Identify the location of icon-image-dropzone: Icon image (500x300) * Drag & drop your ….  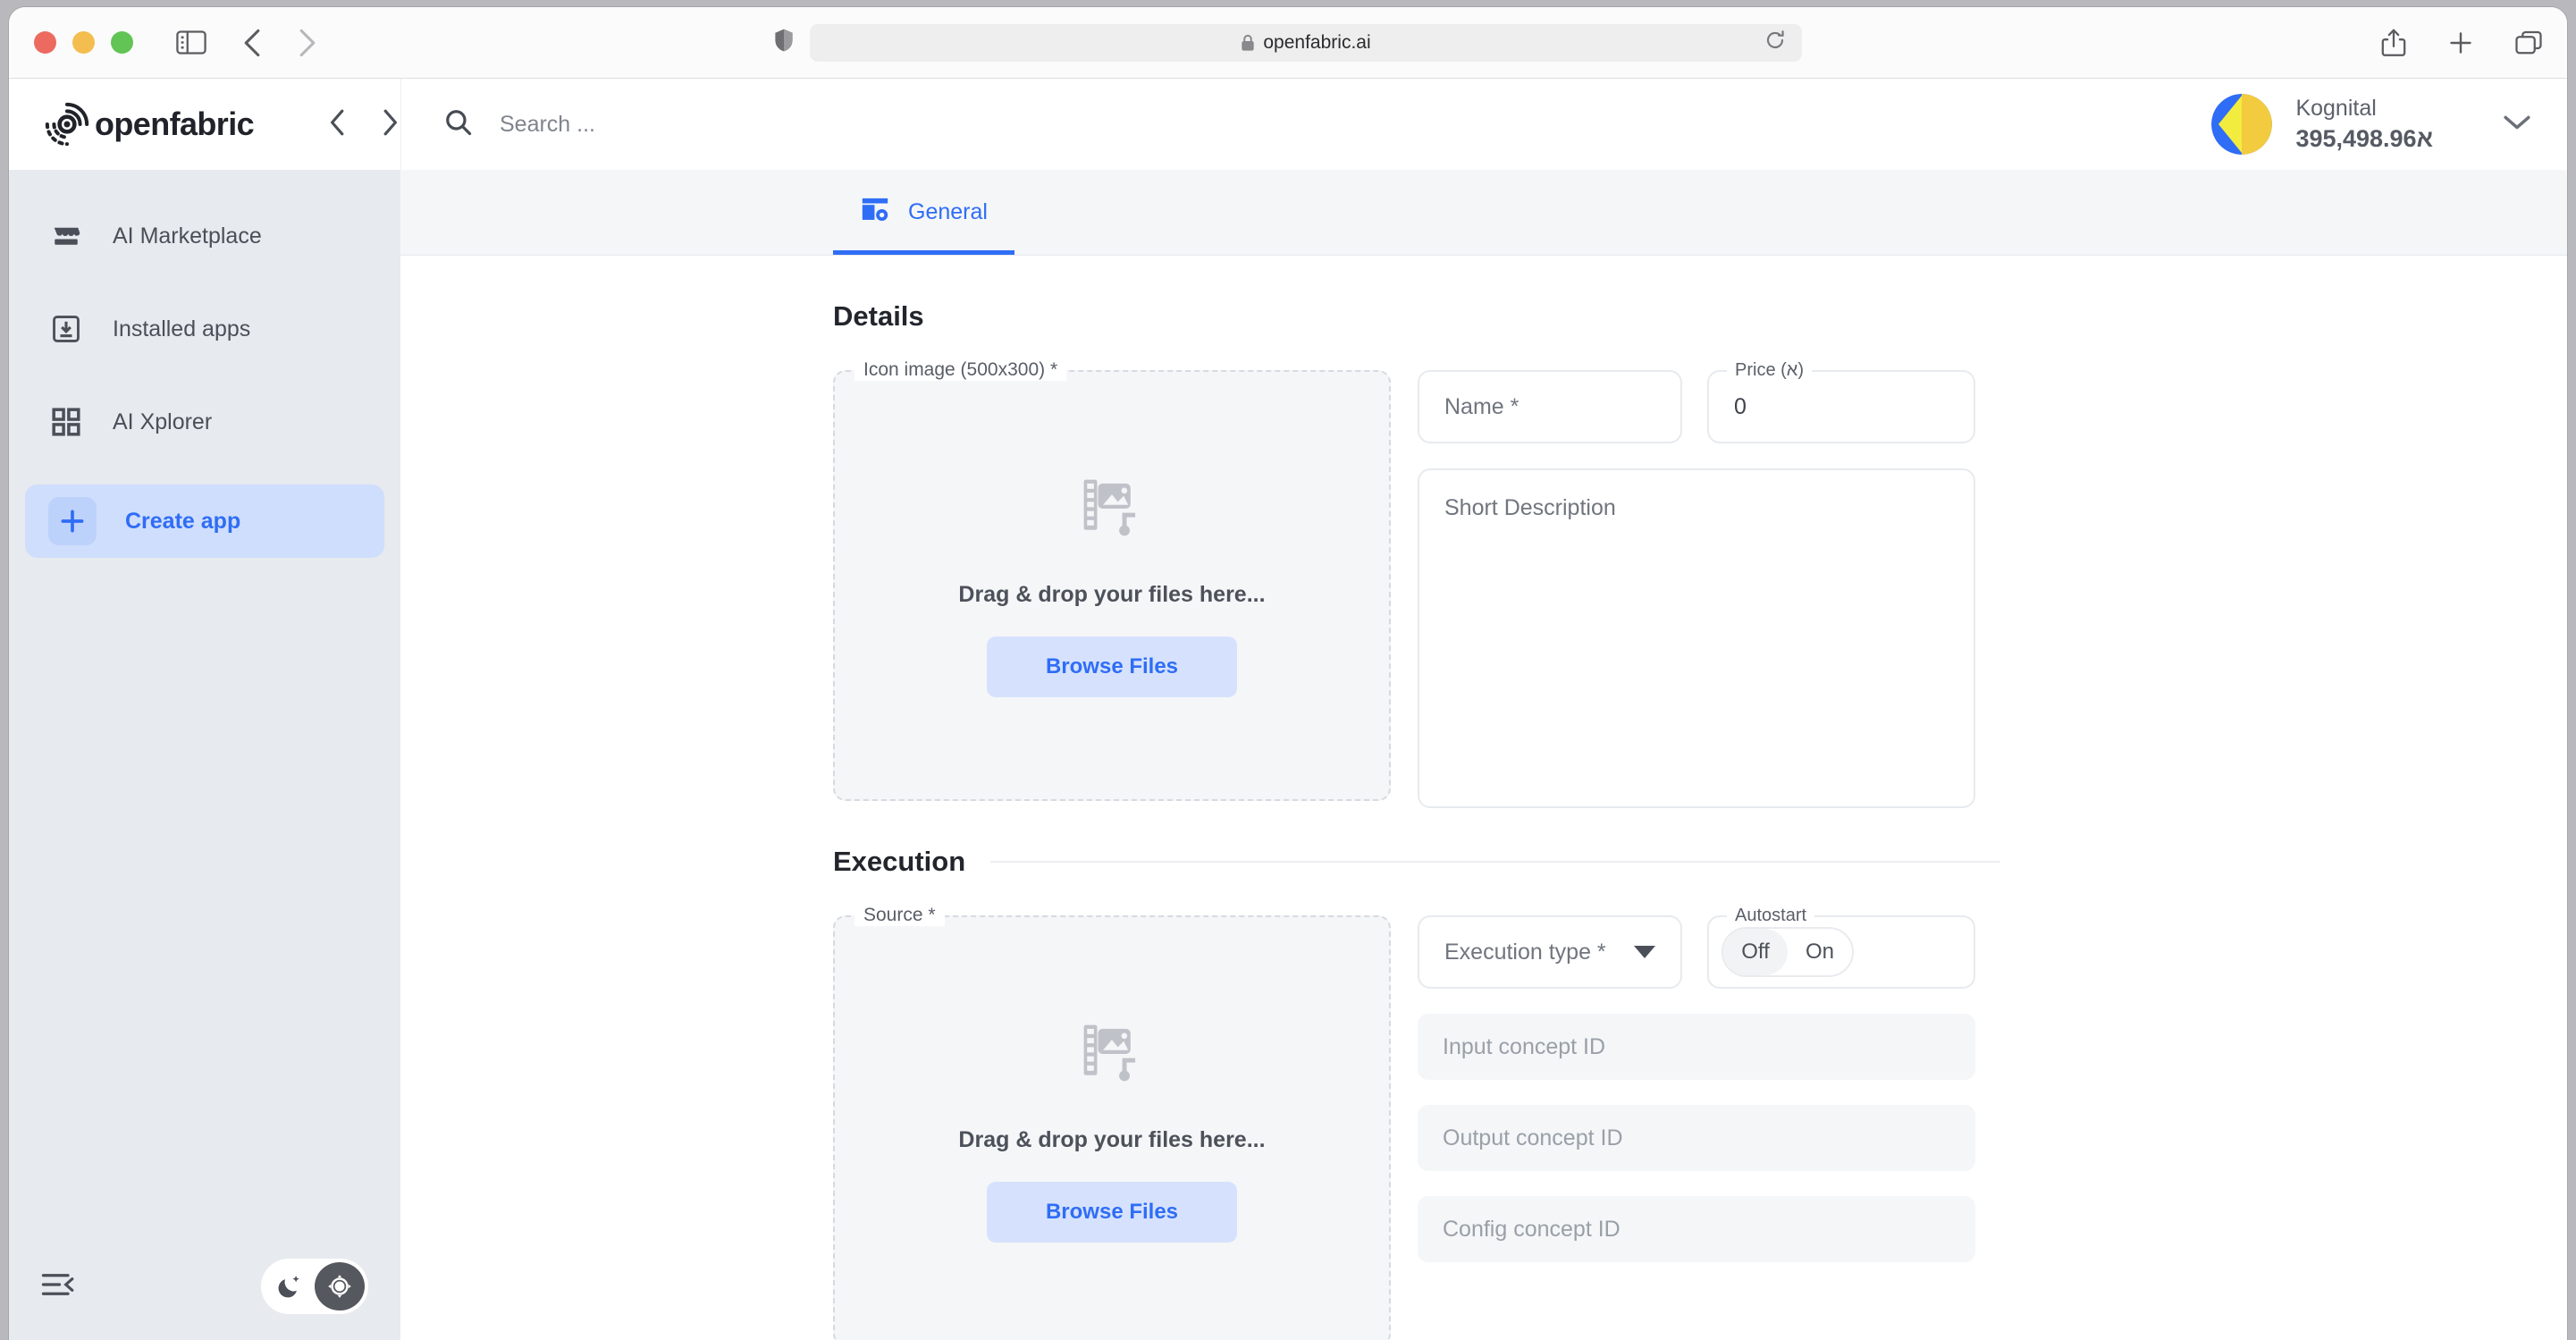
(1112, 580).